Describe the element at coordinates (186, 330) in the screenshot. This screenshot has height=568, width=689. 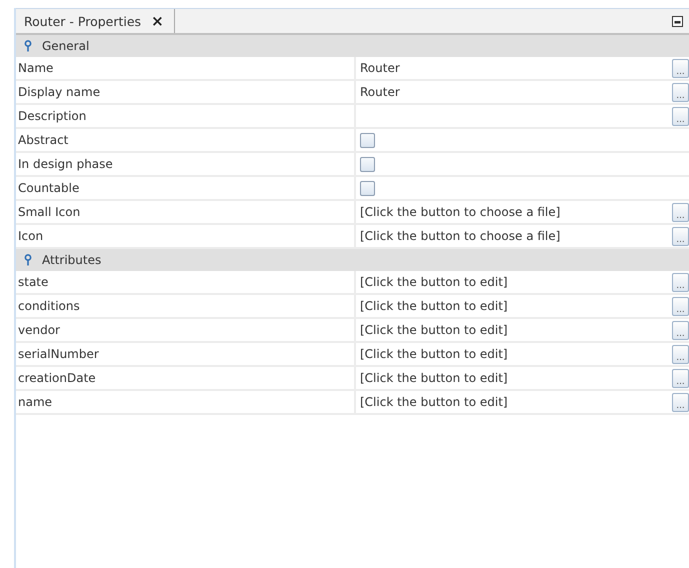
I see `property-label: vendor` at that location.